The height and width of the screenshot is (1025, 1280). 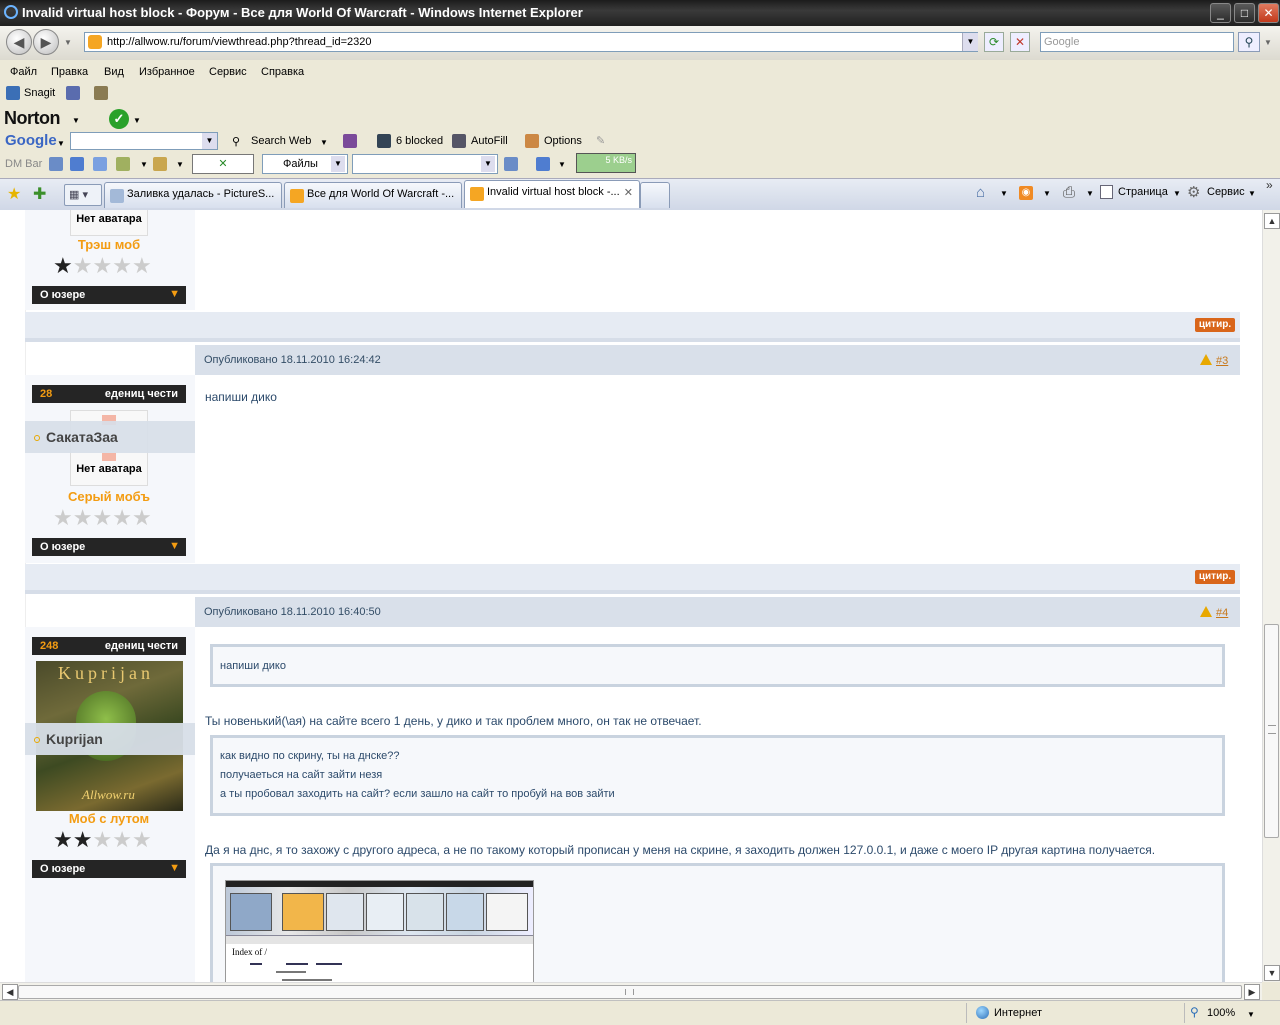 What do you see at coordinates (632, 577) in the screenshot?
I see `post-2-footer` at bounding box center [632, 577].